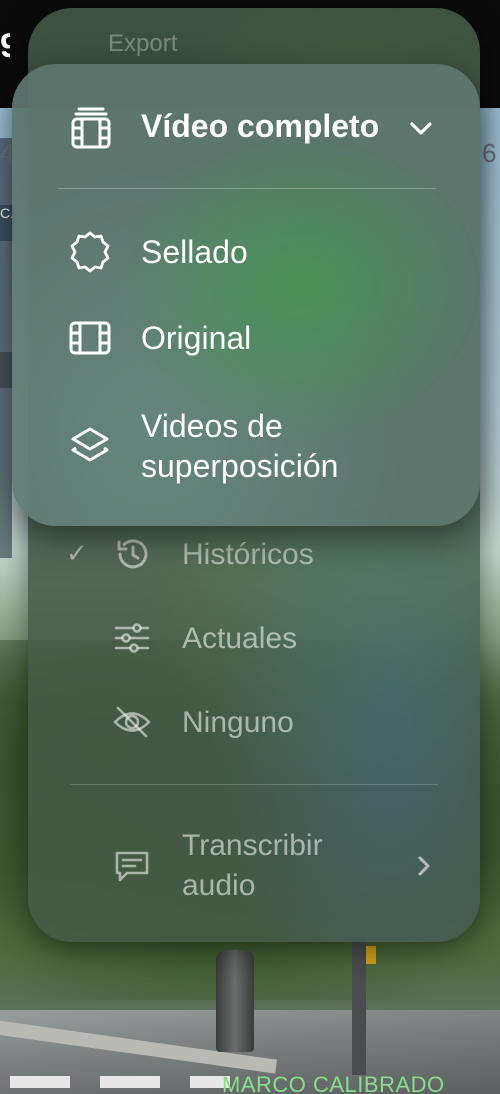  Describe the element at coordinates (240, 638) in the screenshot. I see `menu-item-label: Actuales` at that location.